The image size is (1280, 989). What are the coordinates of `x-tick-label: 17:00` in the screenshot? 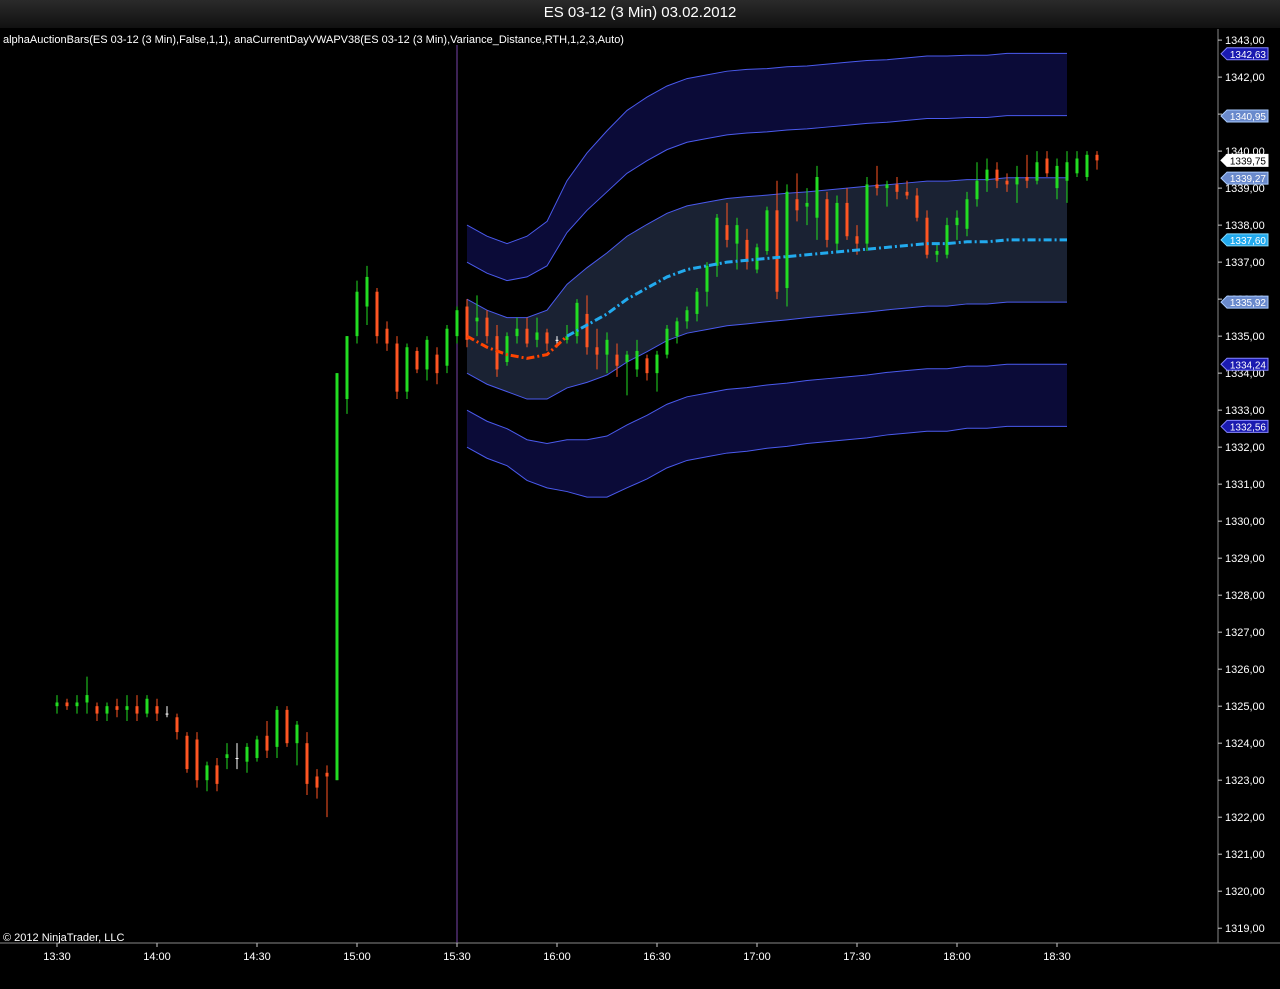 It's located at (757, 957).